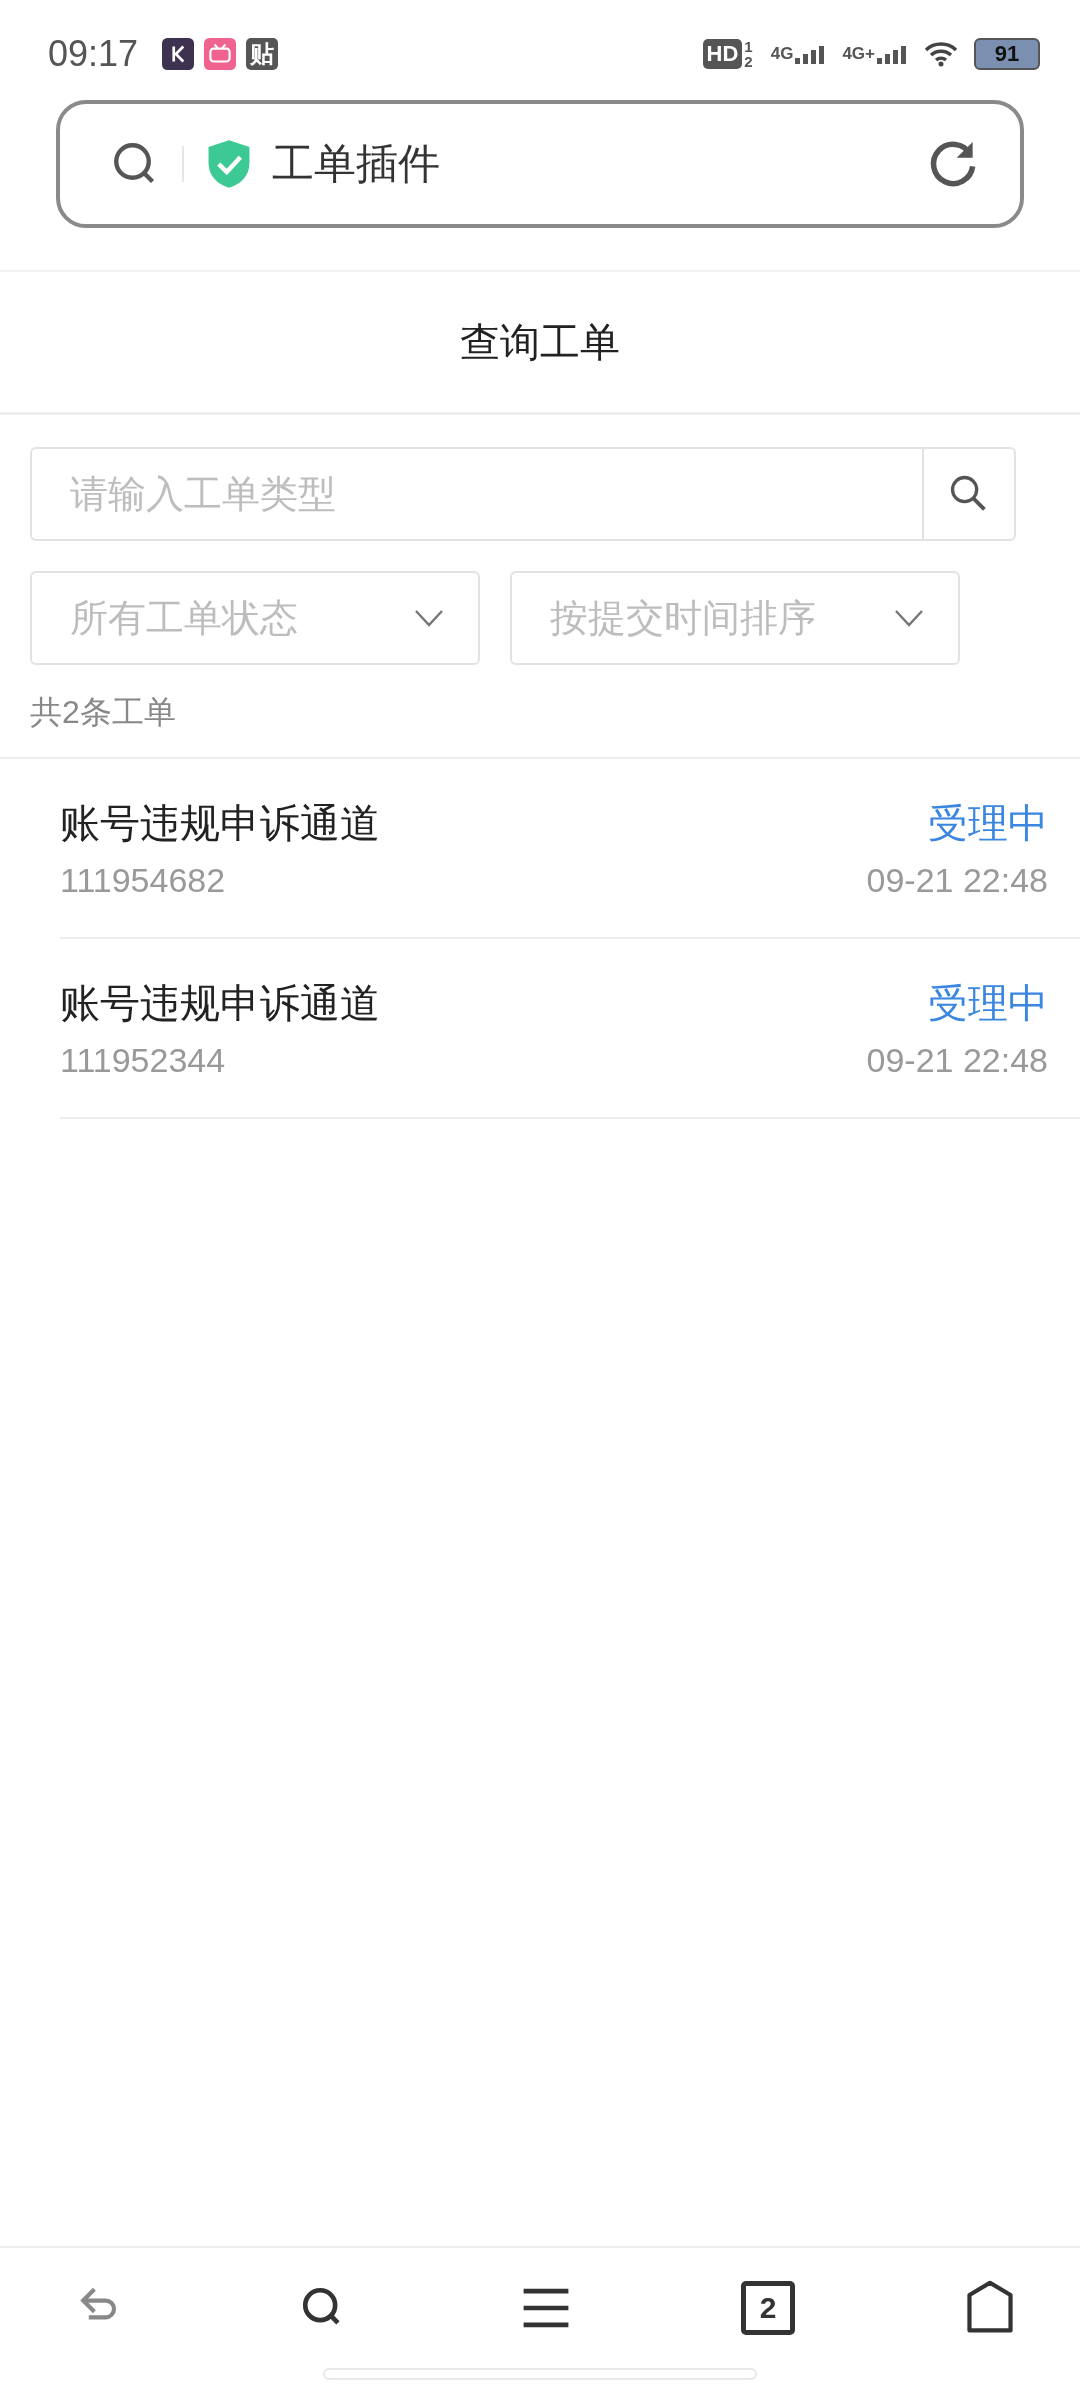 This screenshot has height=2400, width=1080. Describe the element at coordinates (540, 164) in the screenshot. I see `address-bar: 工单插件` at that location.